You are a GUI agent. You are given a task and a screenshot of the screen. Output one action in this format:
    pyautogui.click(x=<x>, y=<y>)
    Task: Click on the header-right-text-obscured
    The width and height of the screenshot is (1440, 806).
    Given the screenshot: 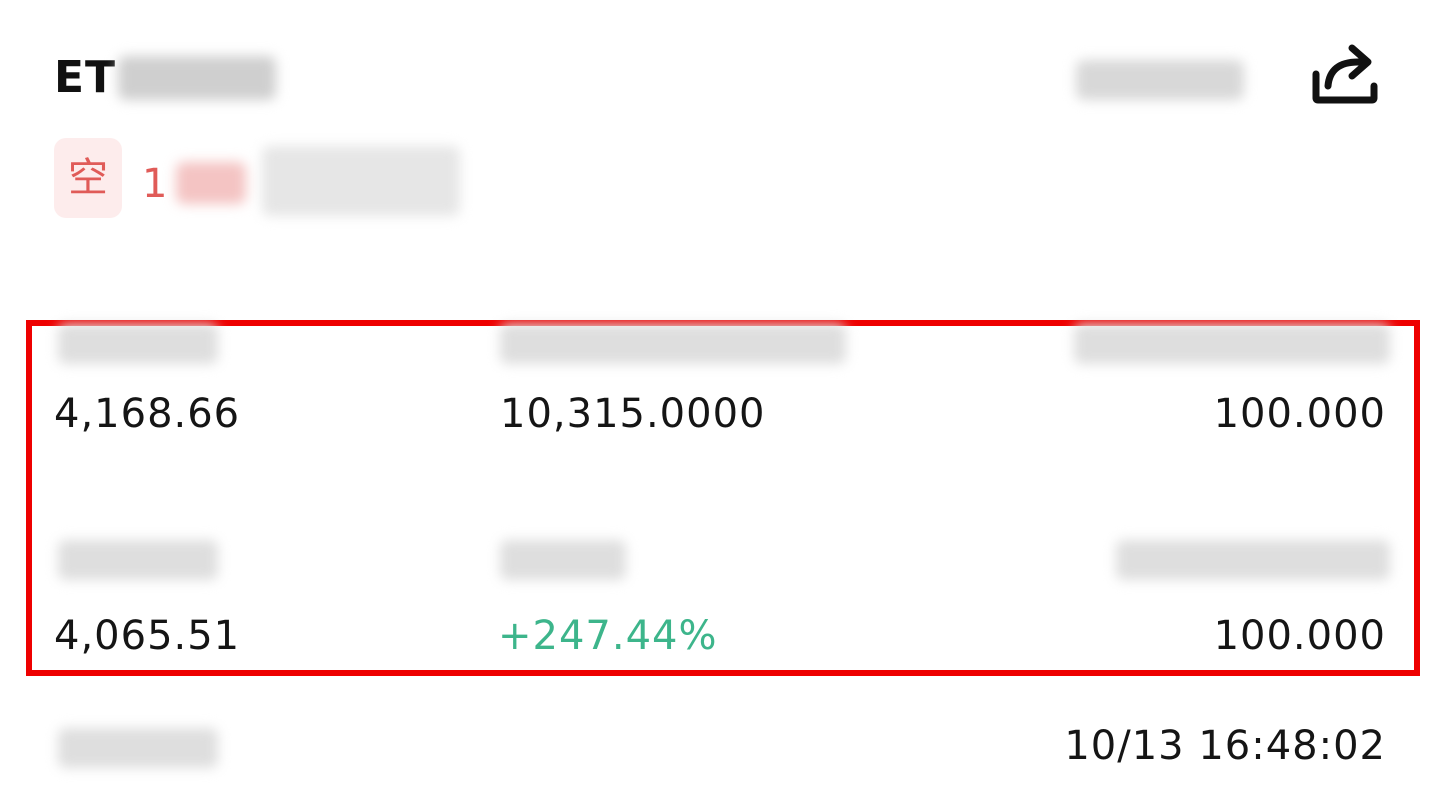 What is the action you would take?
    pyautogui.click(x=1160, y=80)
    